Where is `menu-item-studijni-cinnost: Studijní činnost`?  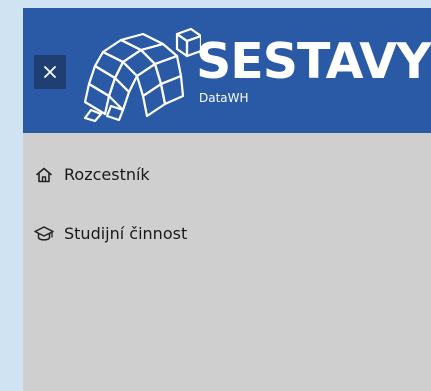
menu-item-studijni-cinnost: Studijní činnost is located at coordinates (227, 234).